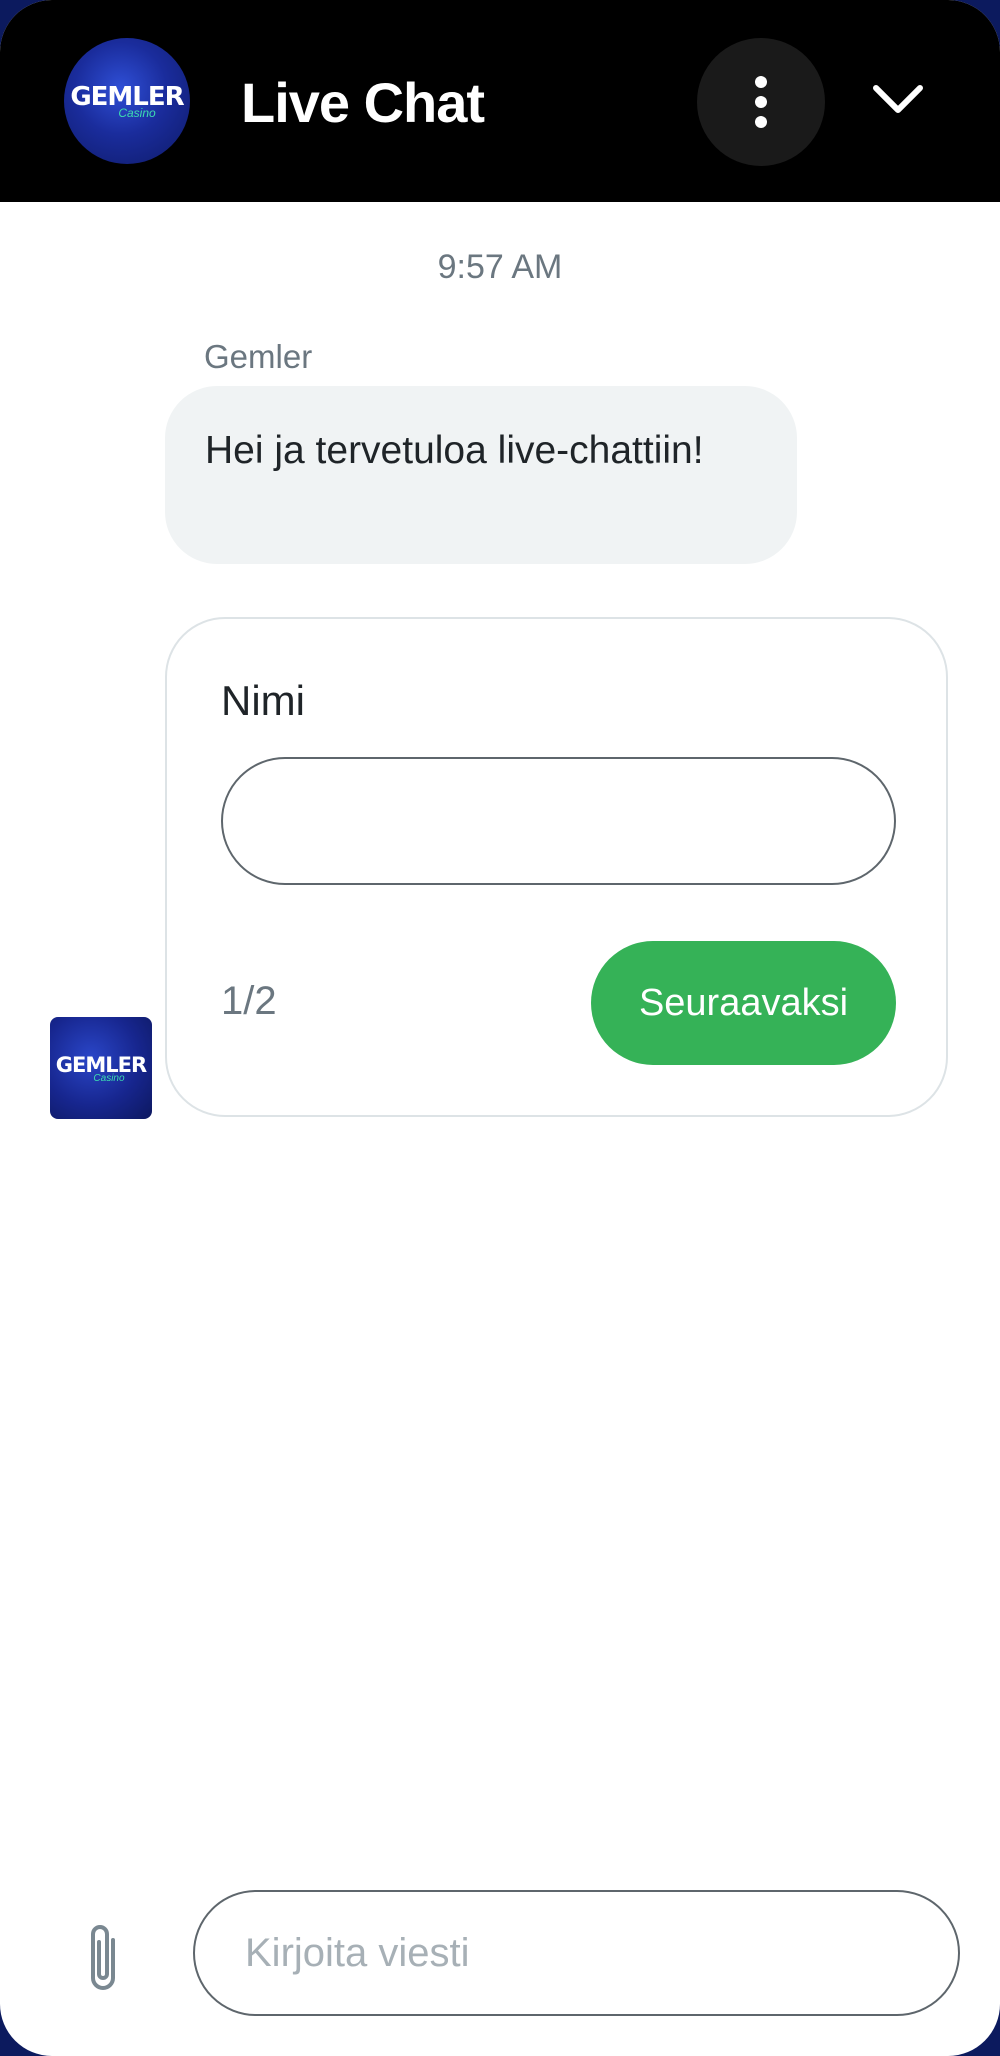 The width and height of the screenshot is (1000, 2056). Describe the element at coordinates (137, 113) in the screenshot. I see `logo-subtext: Casino` at that location.